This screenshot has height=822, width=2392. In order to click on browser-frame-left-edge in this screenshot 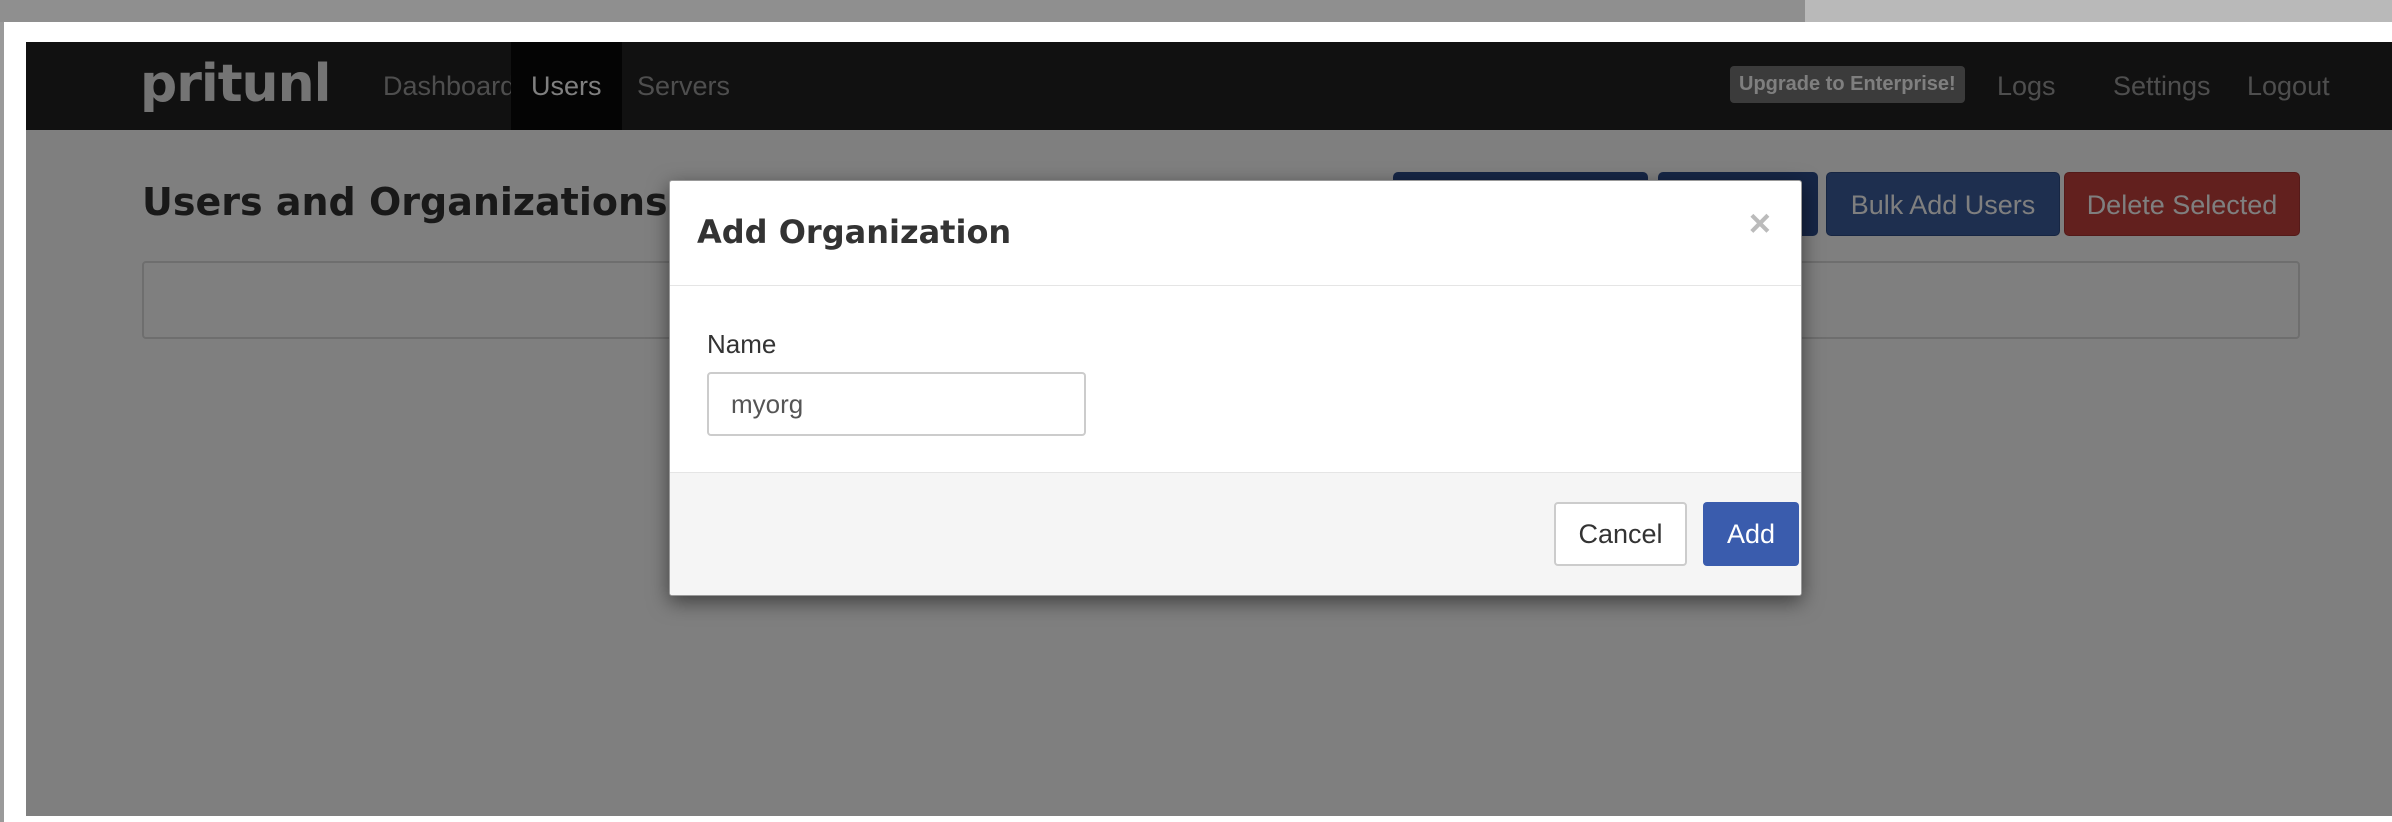, I will do `click(5, 422)`.